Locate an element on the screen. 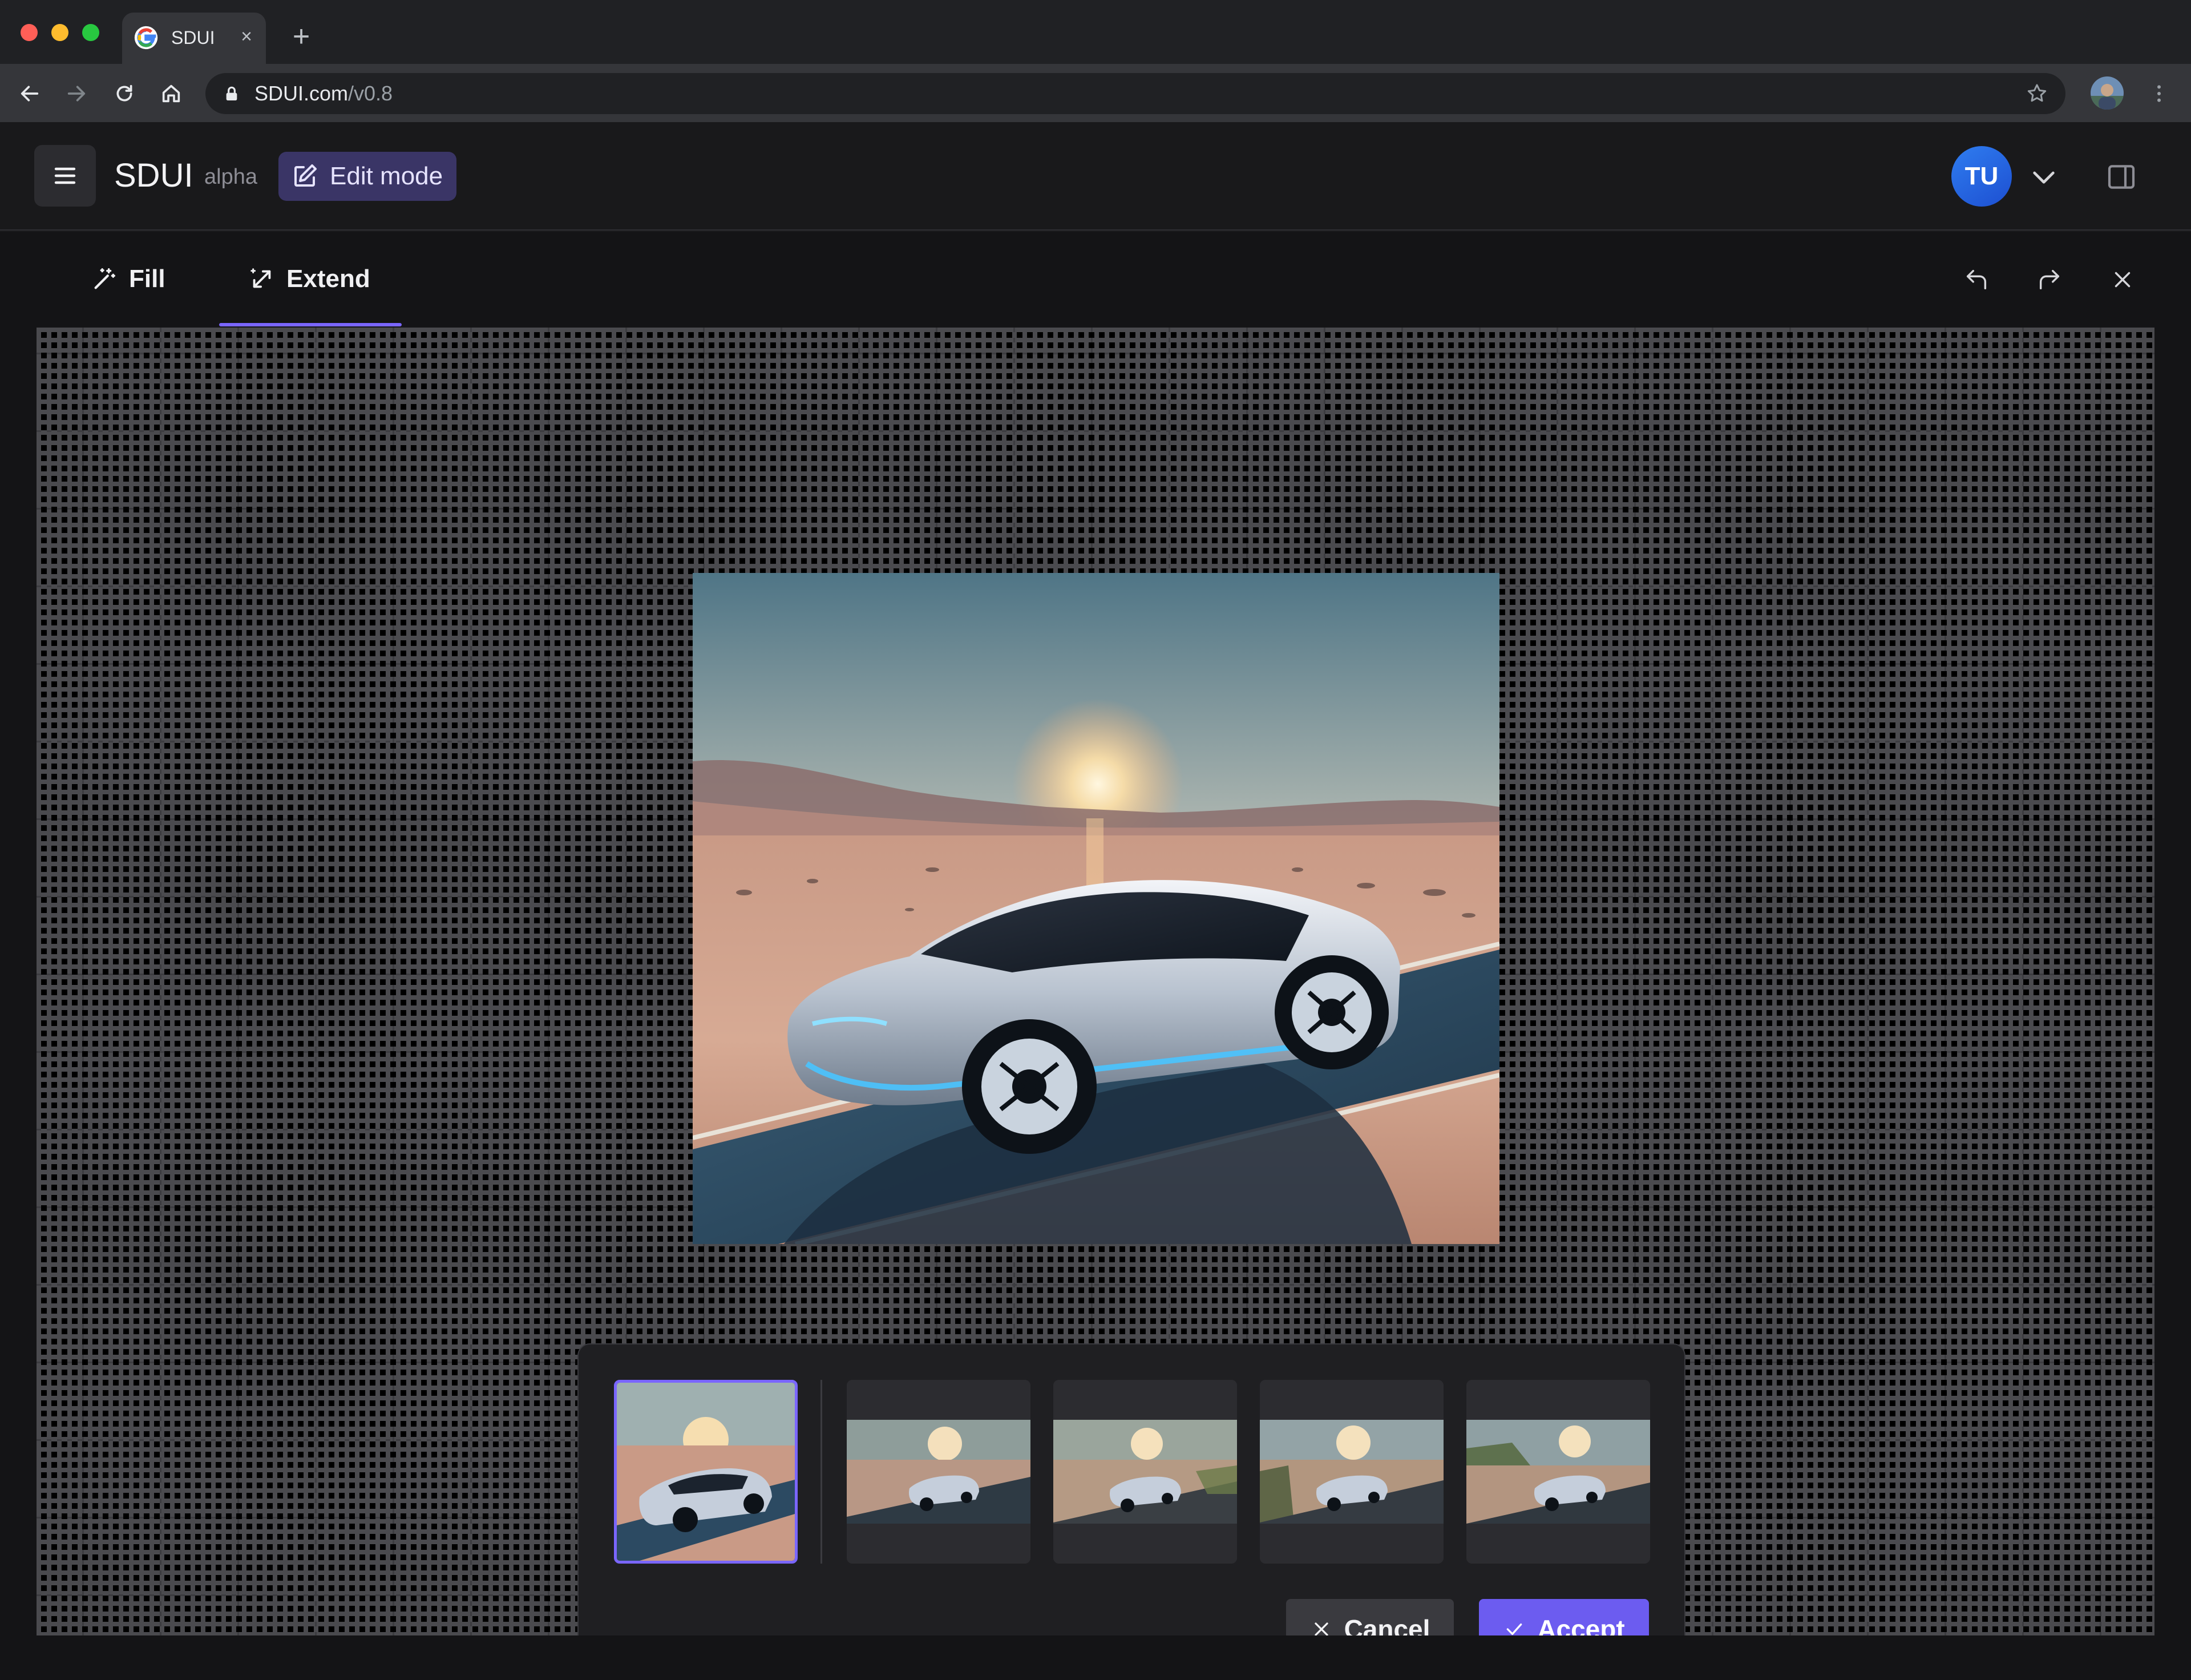  profile-photo-icon is located at coordinates (2107, 93).